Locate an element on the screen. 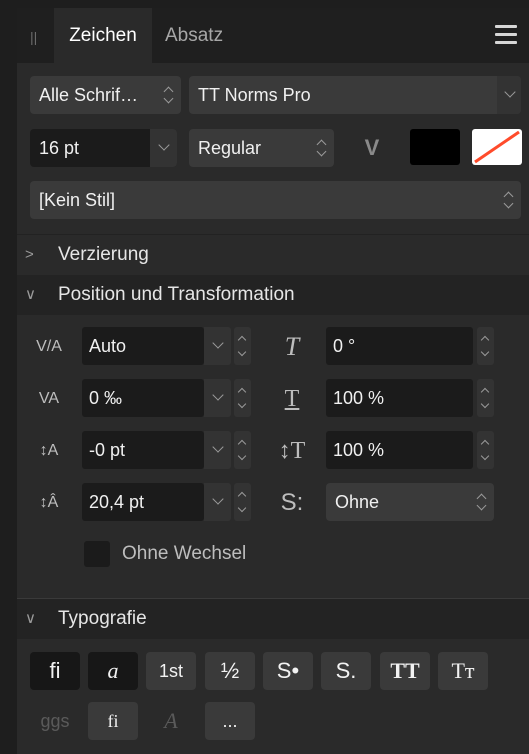  stroke-color-swatch is located at coordinates (497, 147).